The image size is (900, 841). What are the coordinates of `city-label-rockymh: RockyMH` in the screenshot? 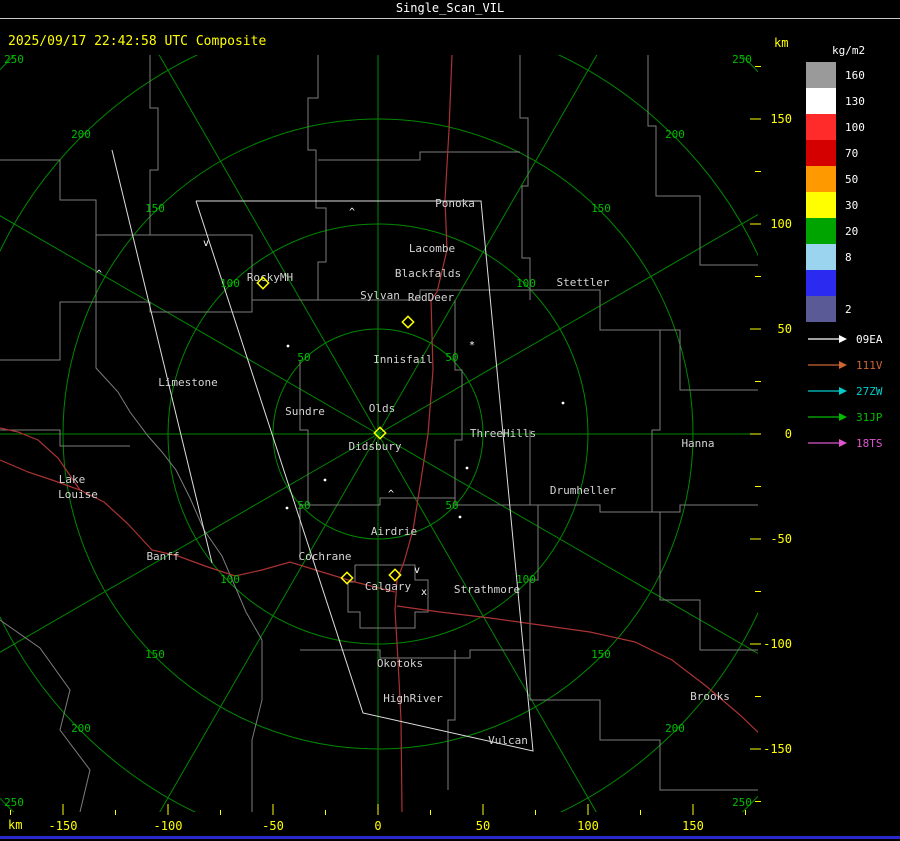 It's located at (270, 277).